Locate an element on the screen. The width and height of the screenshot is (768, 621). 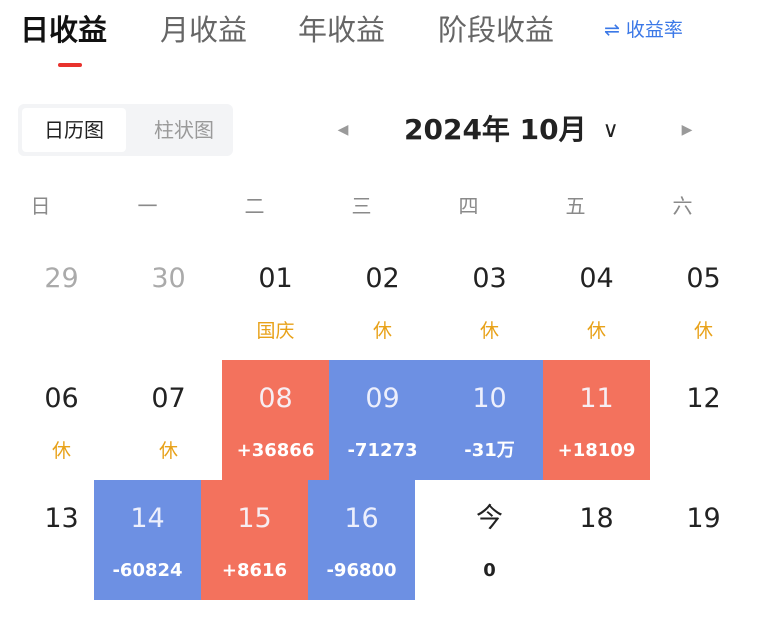
next-month-icon: ▶ is located at coordinates (687, 130).